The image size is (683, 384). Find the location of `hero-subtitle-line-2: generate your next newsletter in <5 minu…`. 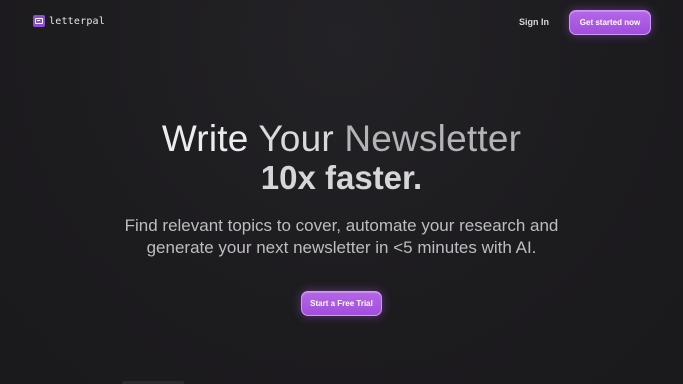

hero-subtitle-line-2: generate your next newsletter in <5 minu… is located at coordinates (341, 247).